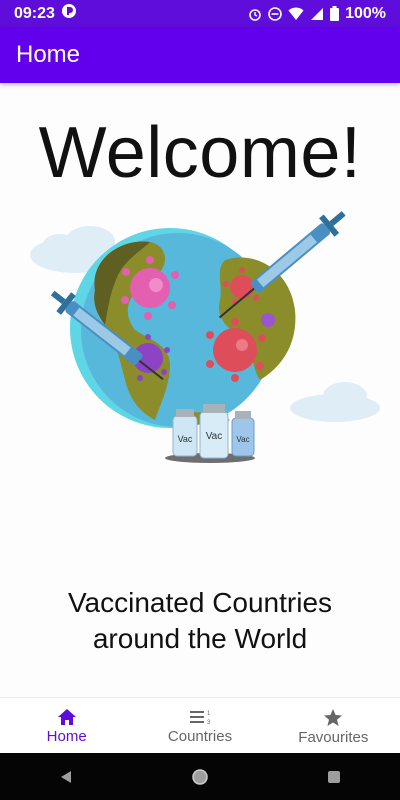 This screenshot has width=400, height=800. I want to click on nav-item-favourites: Favourites, so click(333, 726).